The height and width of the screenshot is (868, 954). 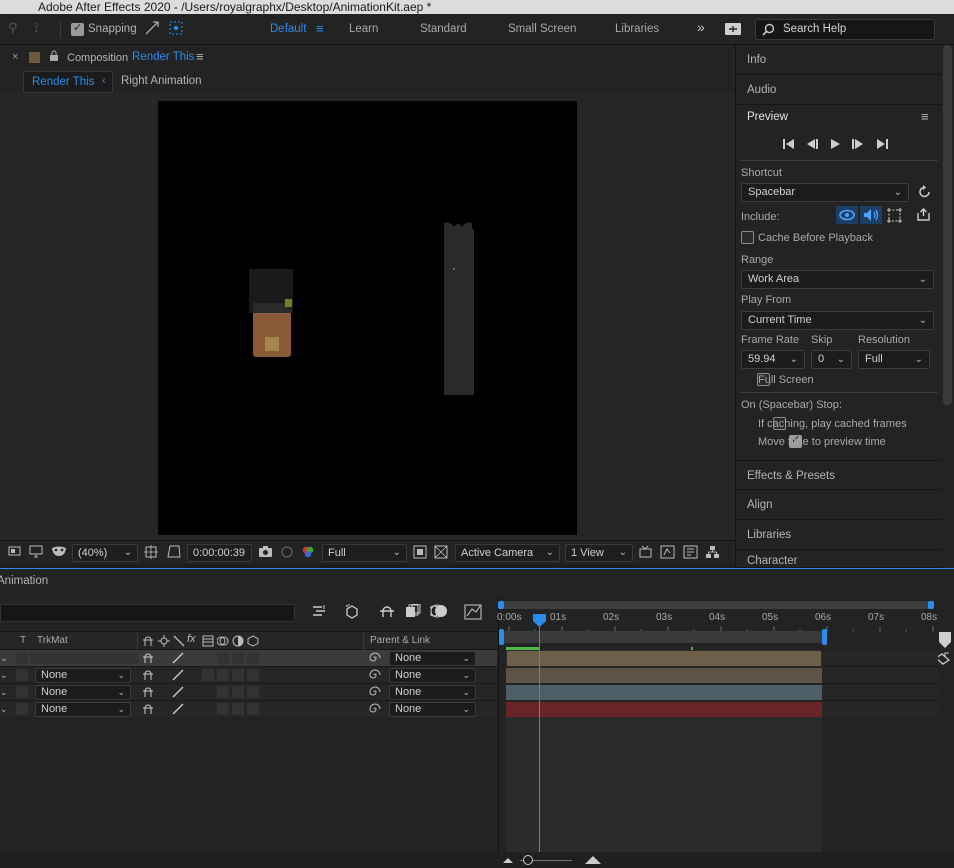 I want to click on workspace-layout-icon, so click(x=733, y=29).